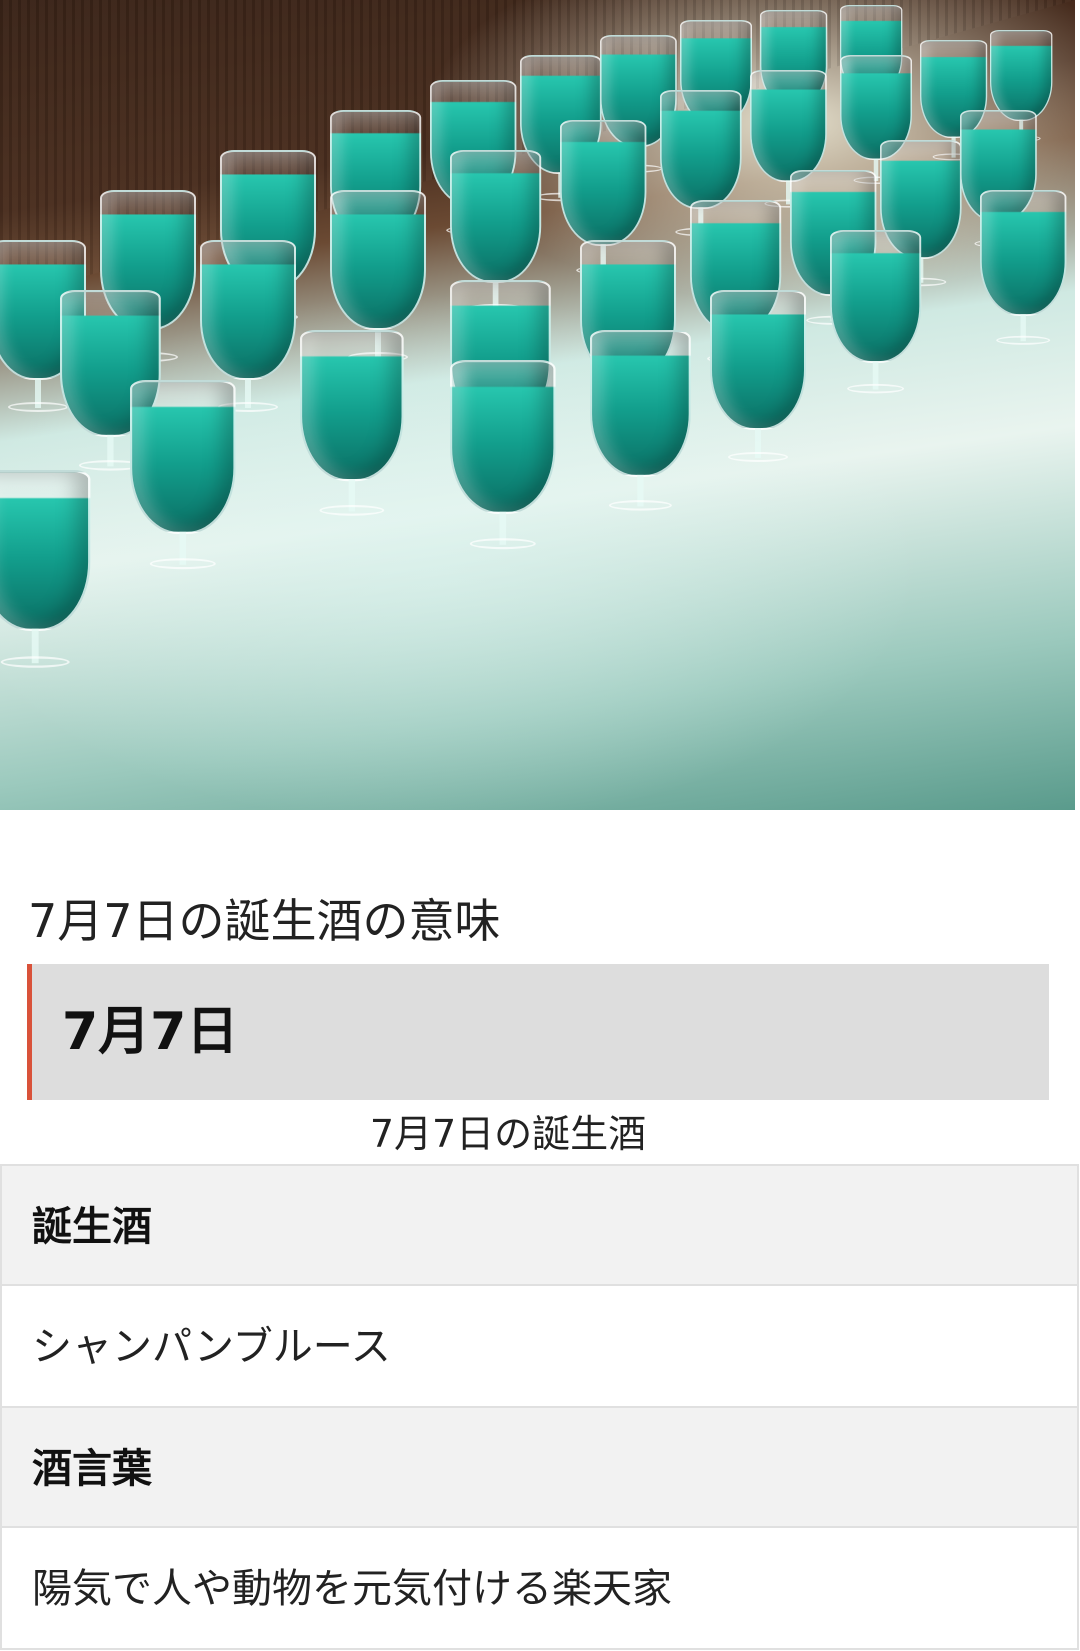  What do you see at coordinates (264, 921) in the screenshot?
I see `section-title: 7月7日の誕生酒の意味` at bounding box center [264, 921].